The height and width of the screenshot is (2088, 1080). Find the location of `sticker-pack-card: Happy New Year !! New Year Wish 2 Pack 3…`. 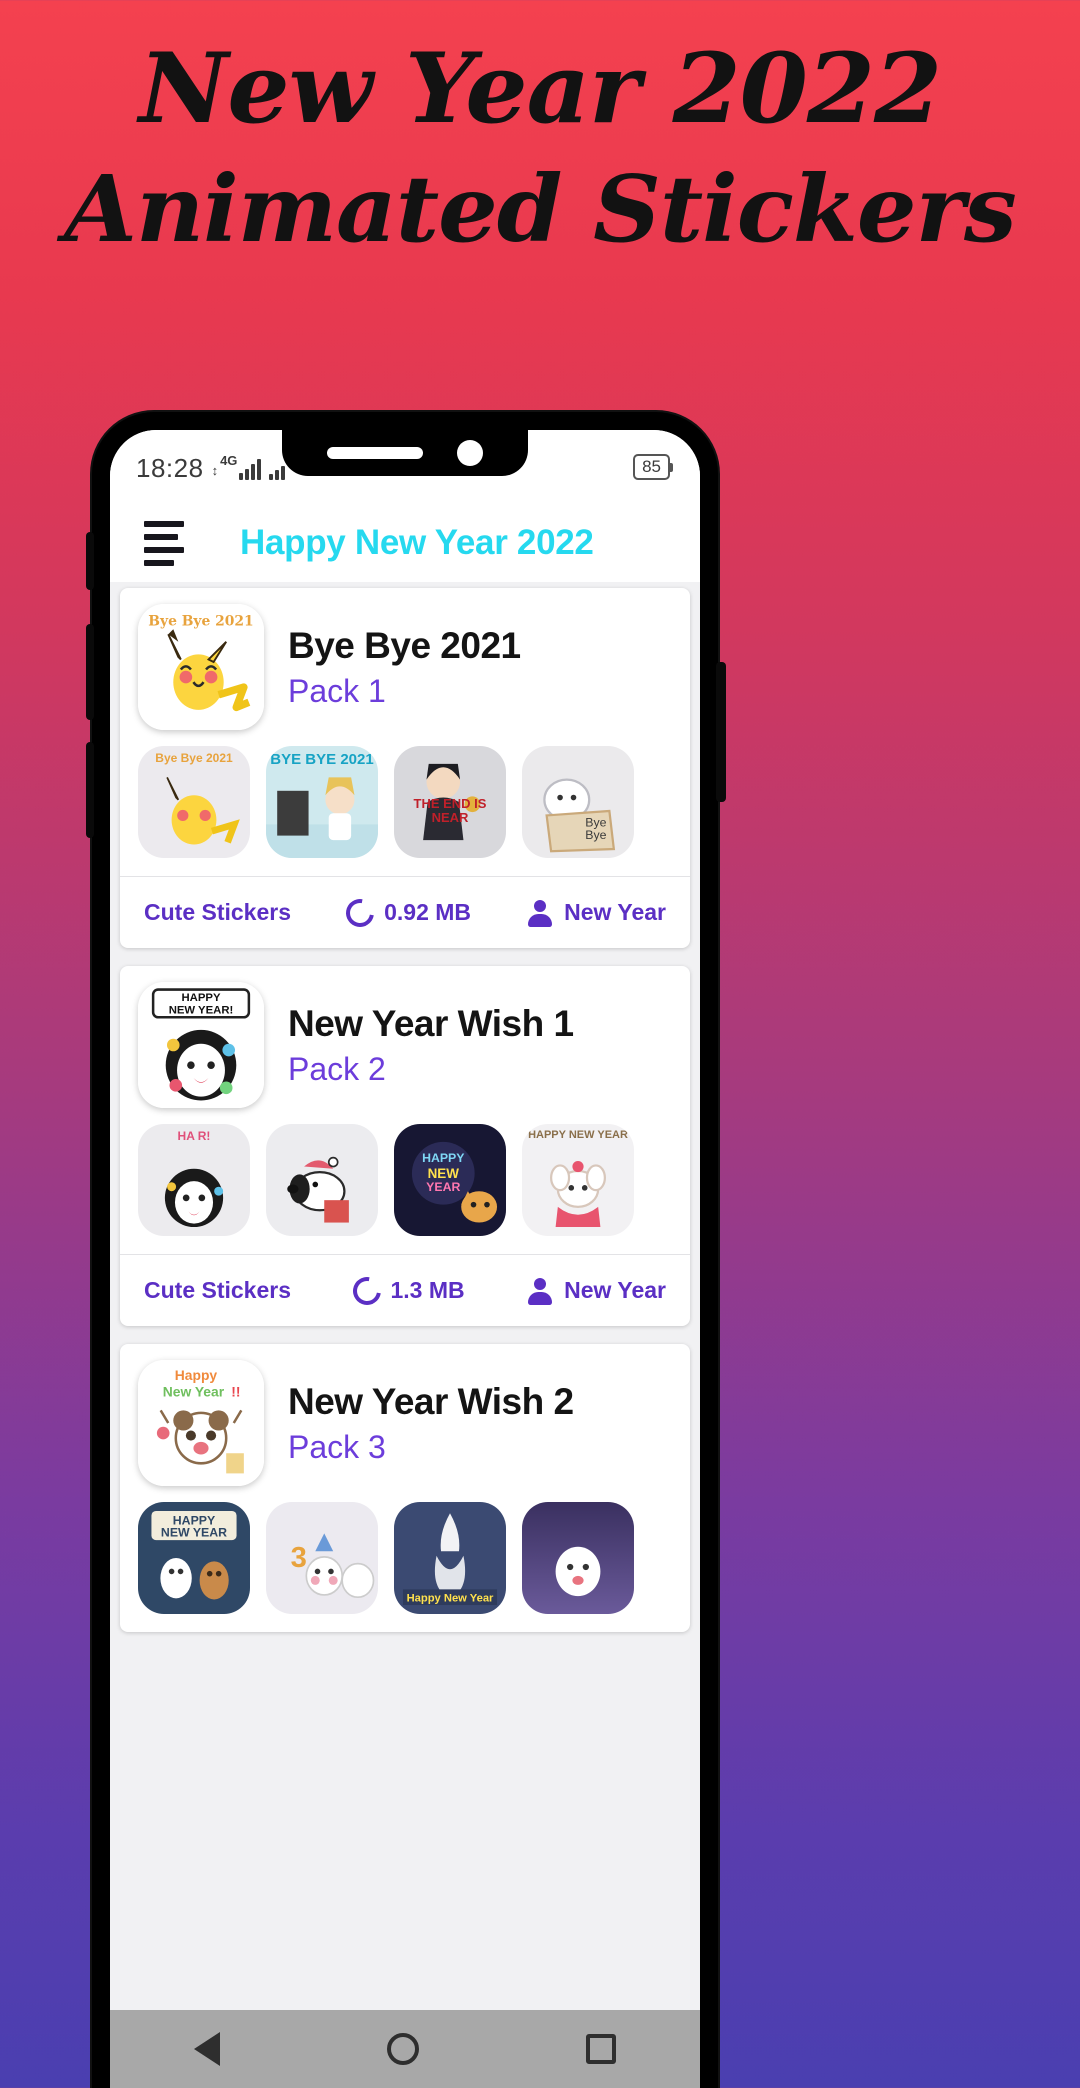

sticker-pack-card: Happy New Year !! New Year Wish 2 Pack 3… is located at coordinates (405, 1488).